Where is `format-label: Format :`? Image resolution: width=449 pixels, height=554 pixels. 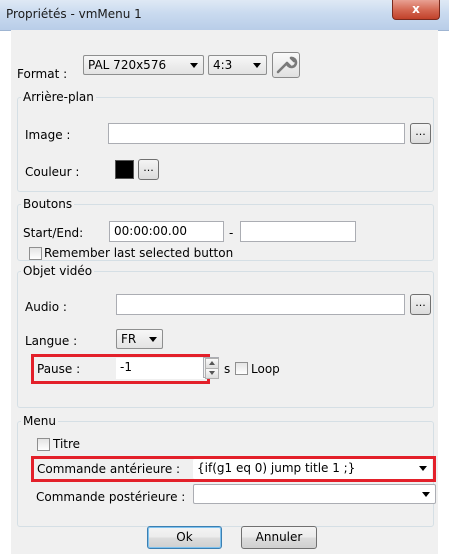 format-label: Format : is located at coordinates (42, 74).